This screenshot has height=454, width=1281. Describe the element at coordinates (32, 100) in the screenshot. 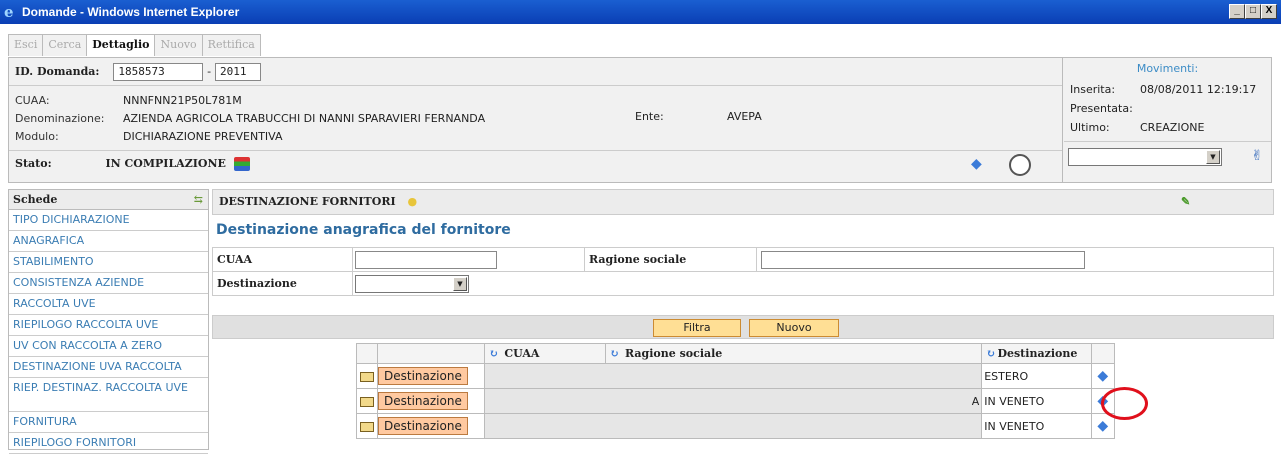

I see `cuaa-label: CUAA:` at that location.